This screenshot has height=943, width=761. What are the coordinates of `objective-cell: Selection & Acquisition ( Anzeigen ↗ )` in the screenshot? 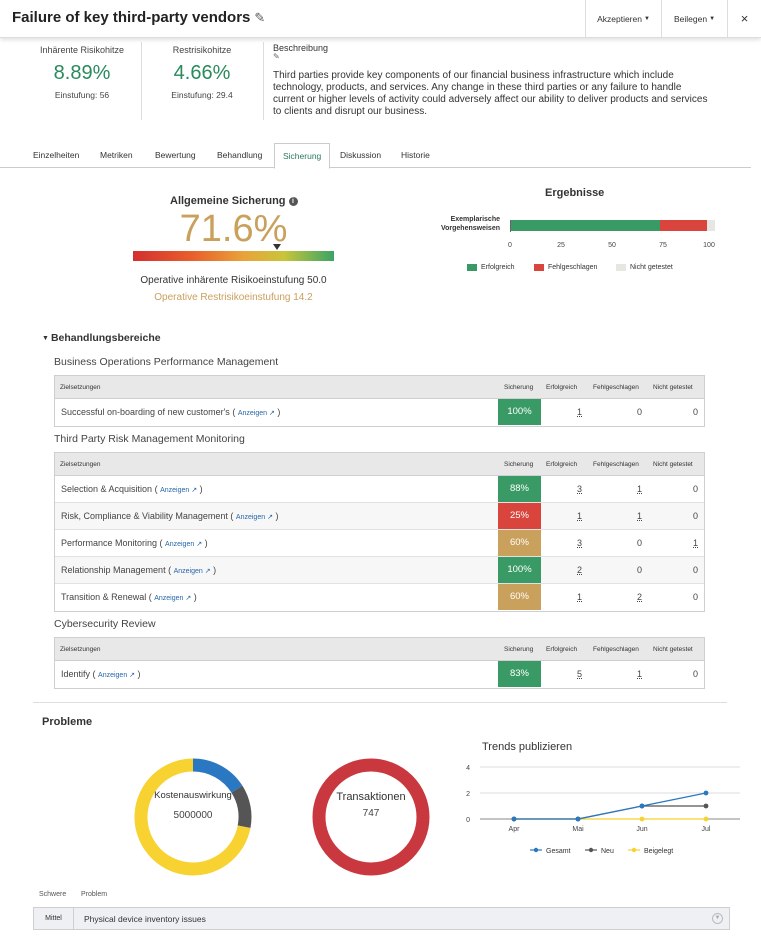 It's located at (132, 489).